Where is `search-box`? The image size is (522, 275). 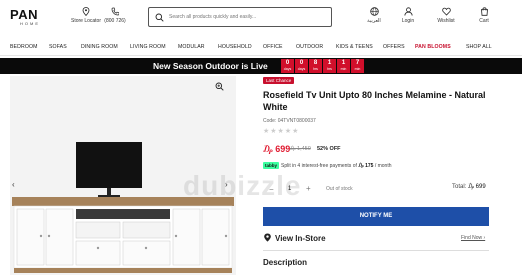 search-box is located at coordinates (240, 17).